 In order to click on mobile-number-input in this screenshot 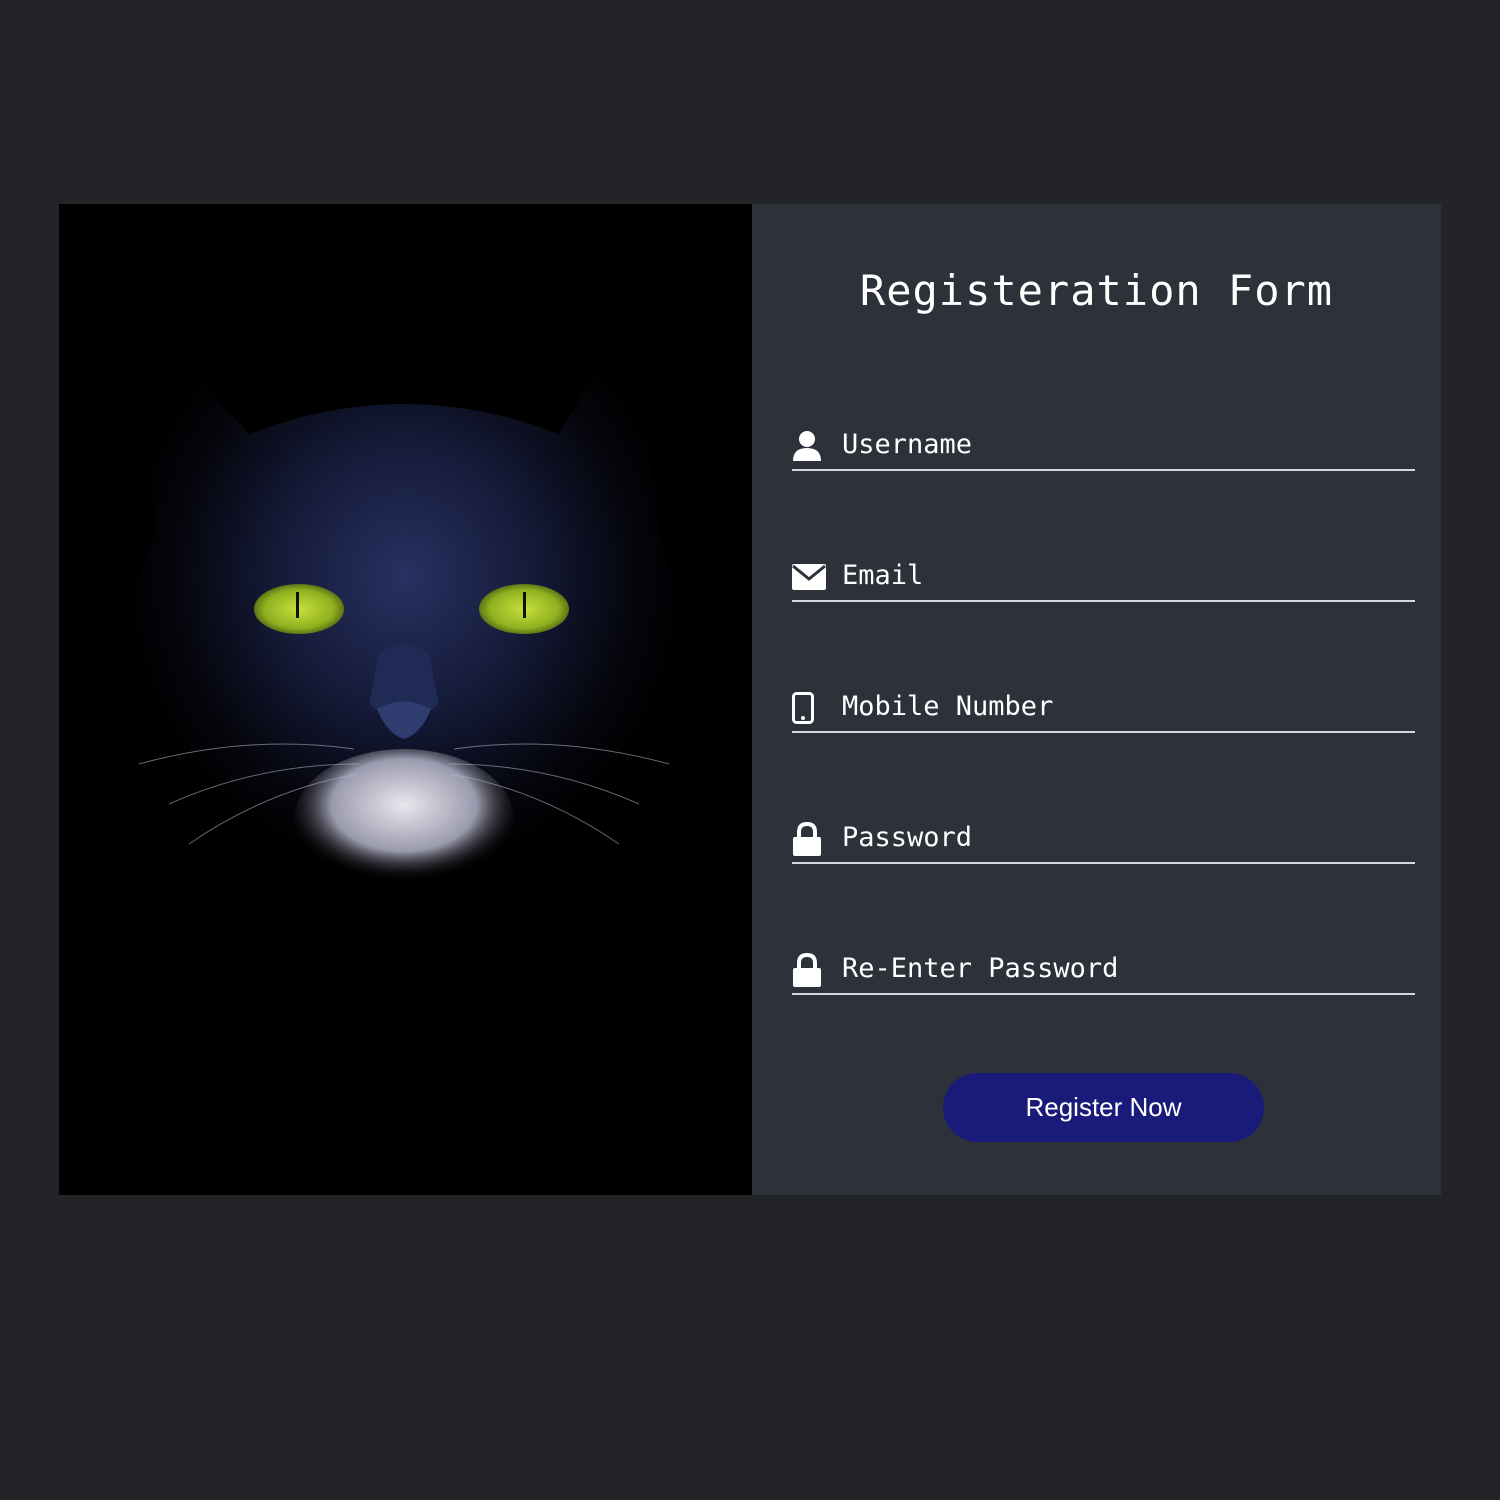, I will do `click(1122, 706)`.